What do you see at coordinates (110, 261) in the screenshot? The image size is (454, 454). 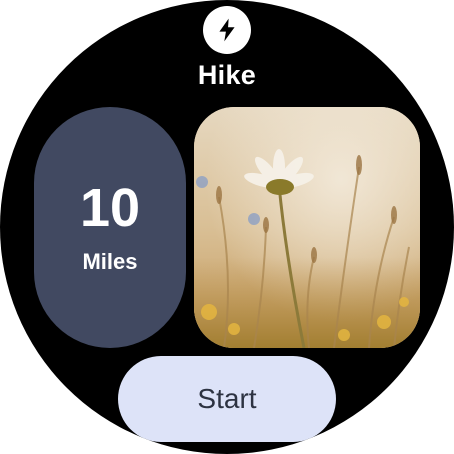 I see `distance-unit: Miles` at bounding box center [110, 261].